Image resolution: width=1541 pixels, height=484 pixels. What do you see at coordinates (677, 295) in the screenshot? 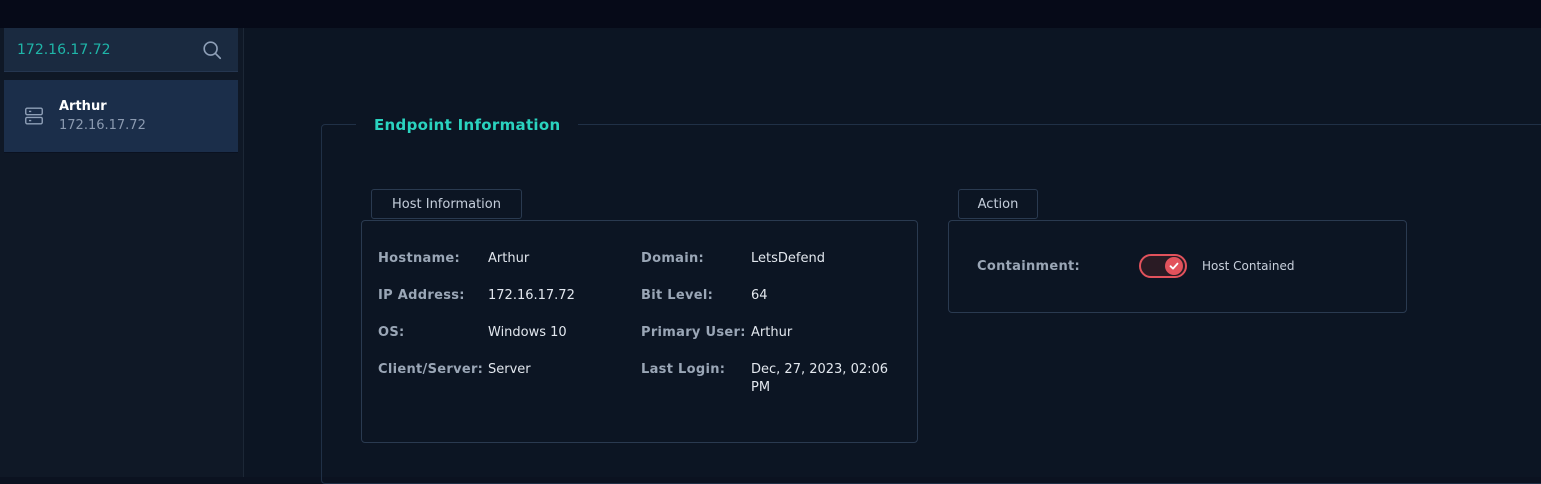
I see `bit-level-label: Bit Level:` at bounding box center [677, 295].